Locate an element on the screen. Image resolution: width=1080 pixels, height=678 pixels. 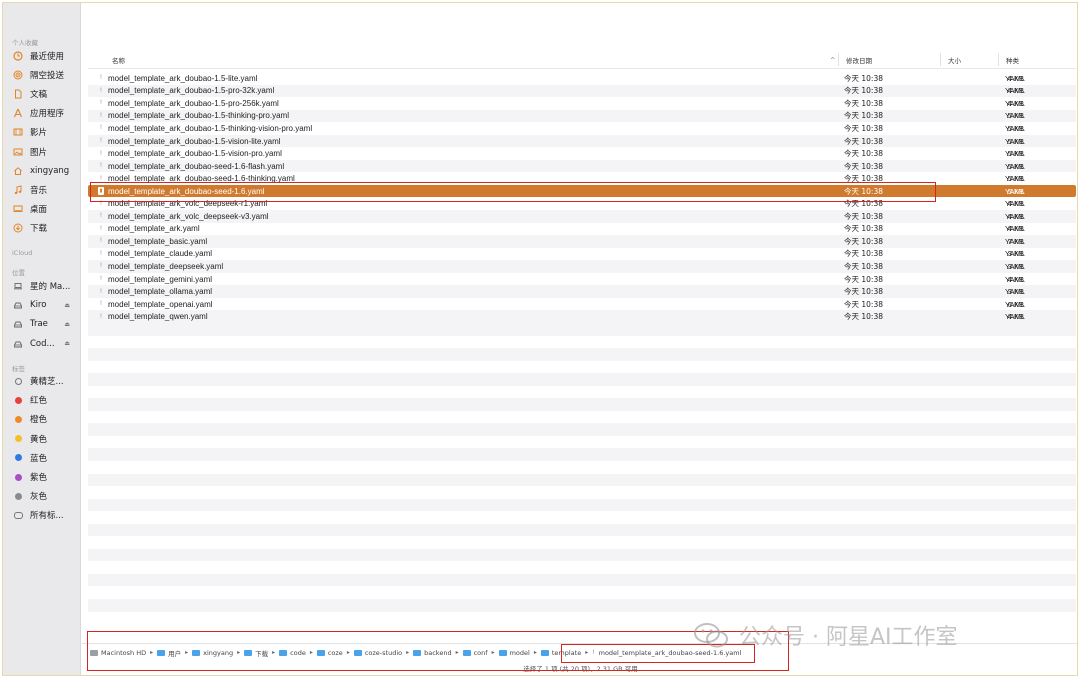
column-header-size: 大小 is located at coordinates (954, 60).